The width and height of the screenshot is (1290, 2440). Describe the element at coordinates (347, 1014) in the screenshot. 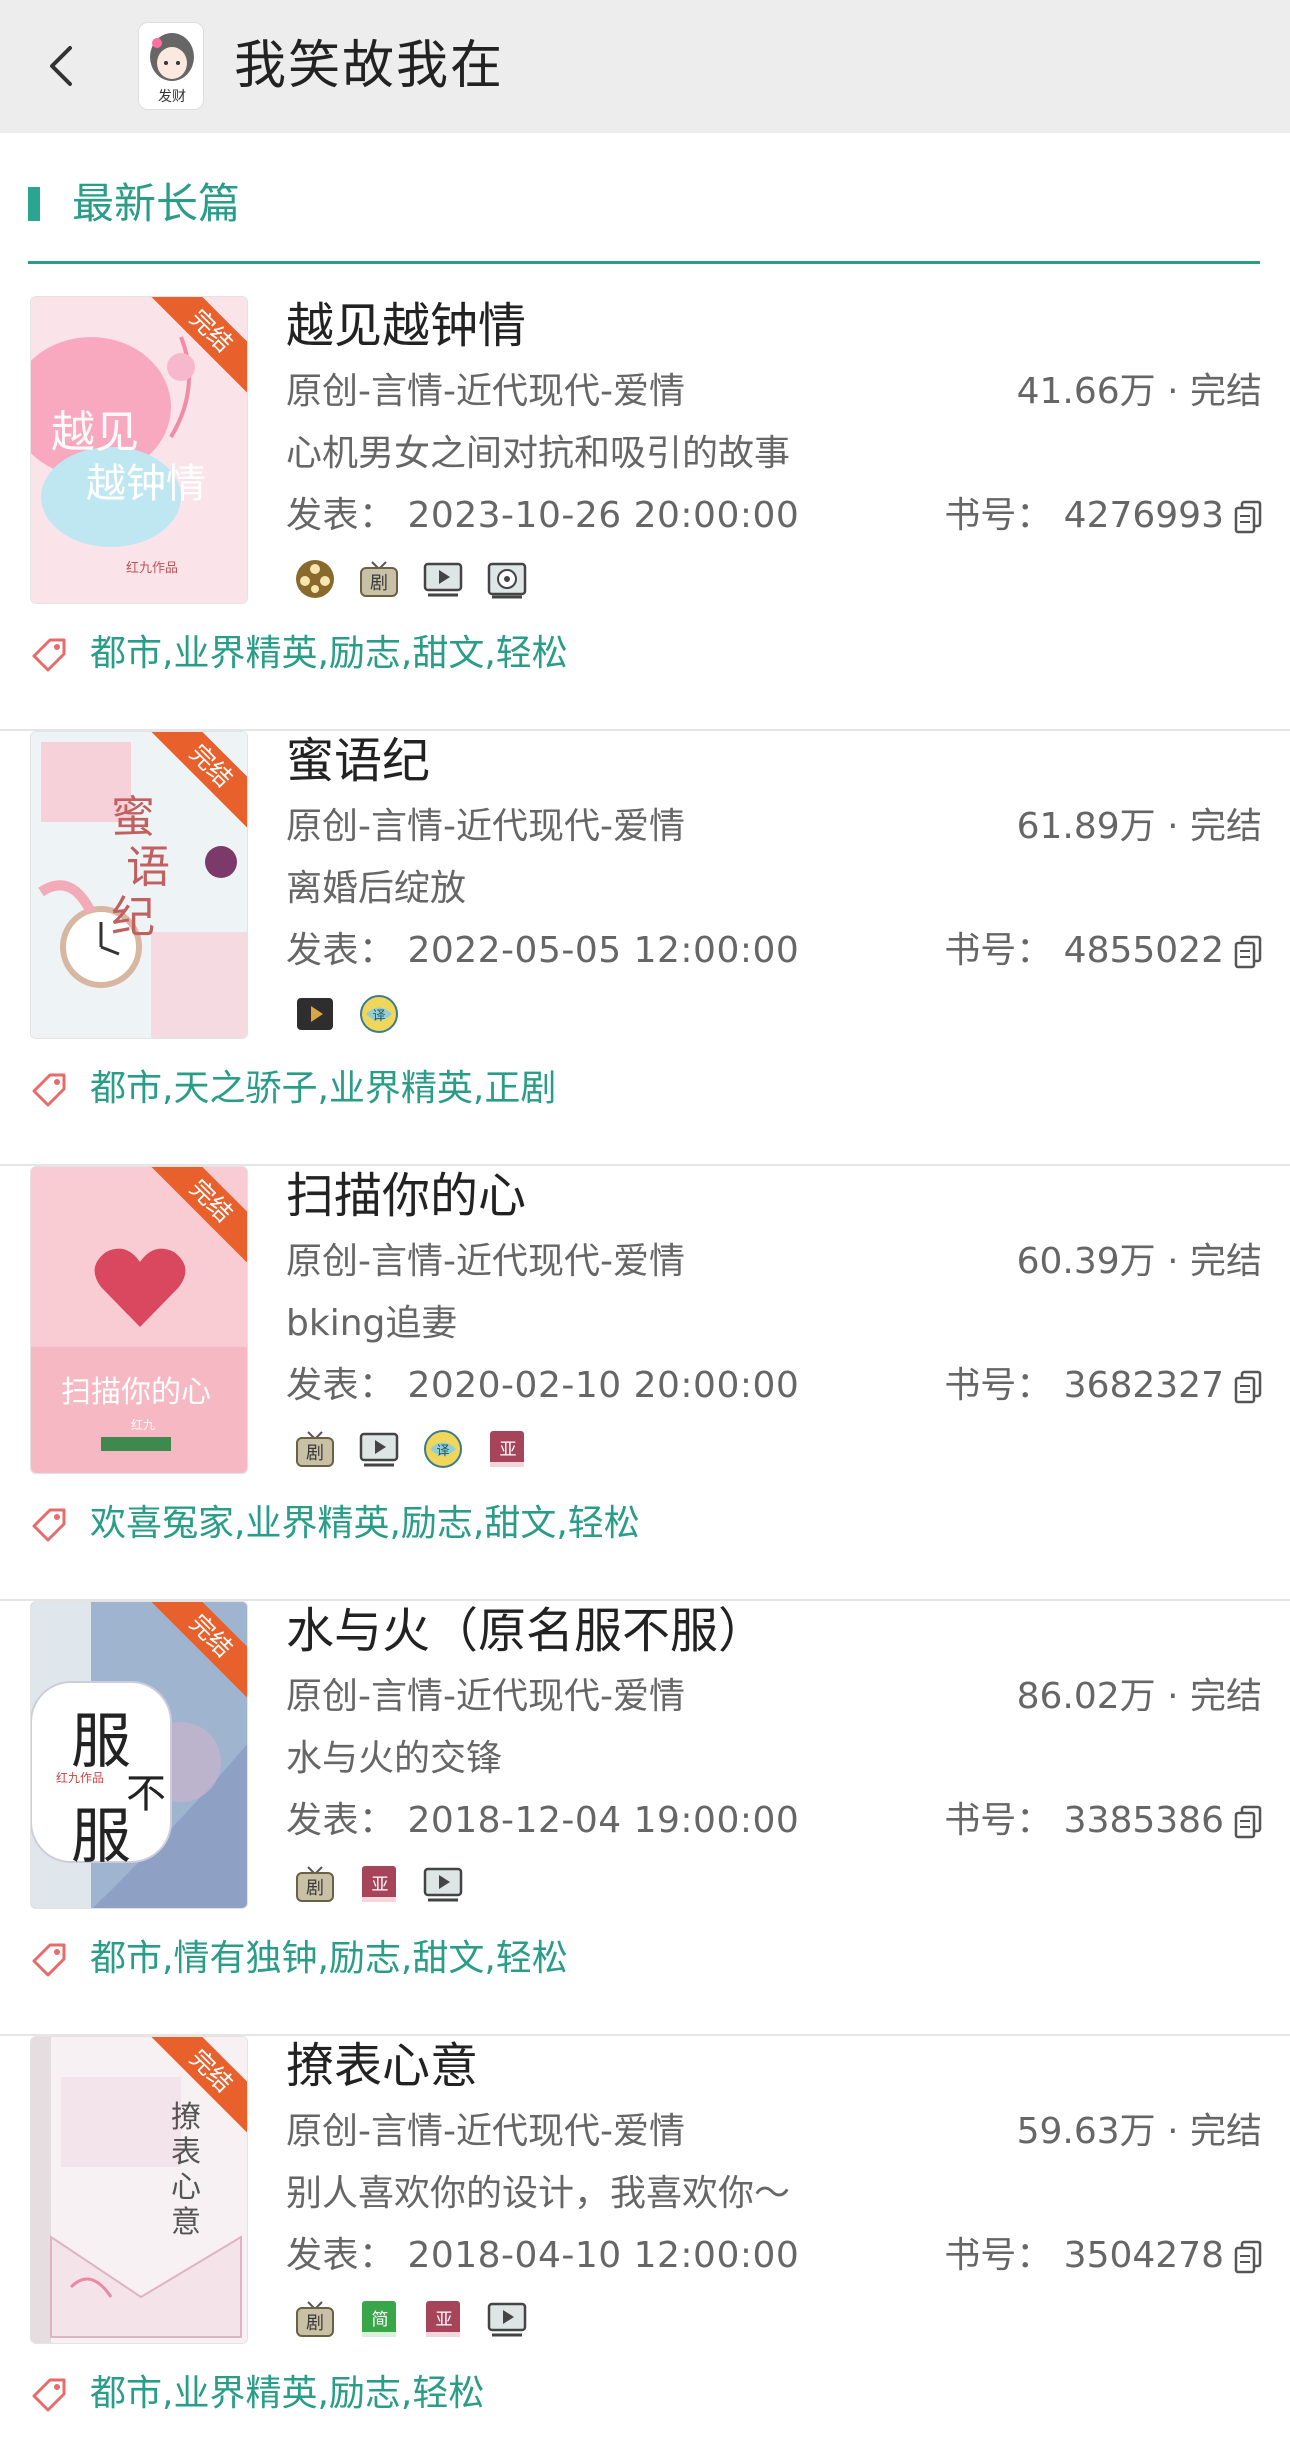

I see `adaptation-icons: 译` at that location.